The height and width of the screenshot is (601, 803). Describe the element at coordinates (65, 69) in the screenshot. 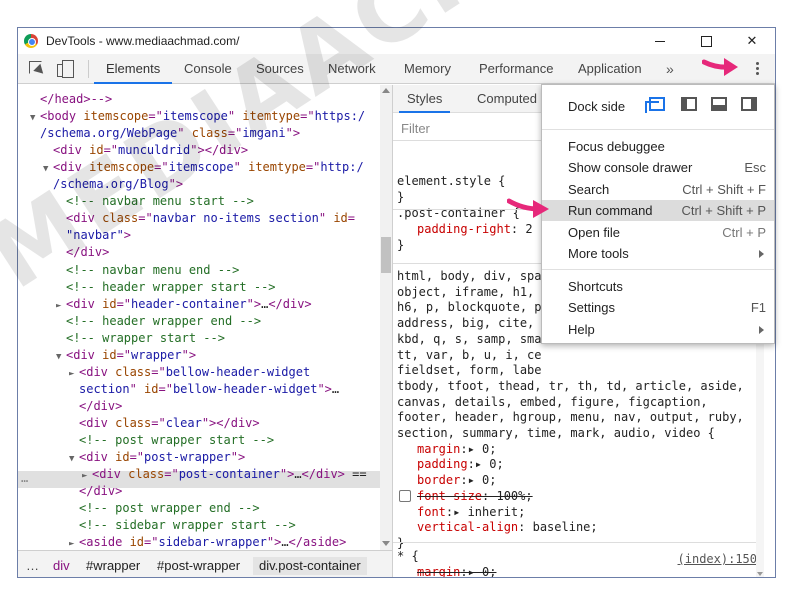

I see `device-toolbar-icon` at that location.